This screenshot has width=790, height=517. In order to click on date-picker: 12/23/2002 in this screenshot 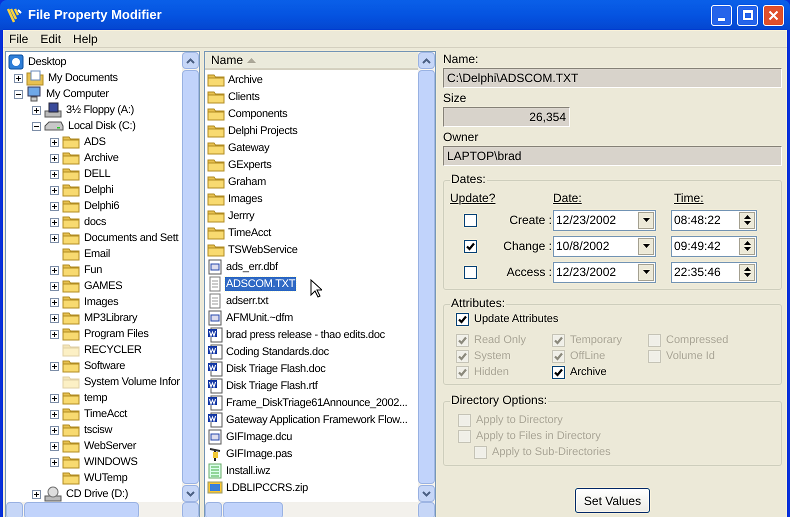, I will do `click(604, 220)`.